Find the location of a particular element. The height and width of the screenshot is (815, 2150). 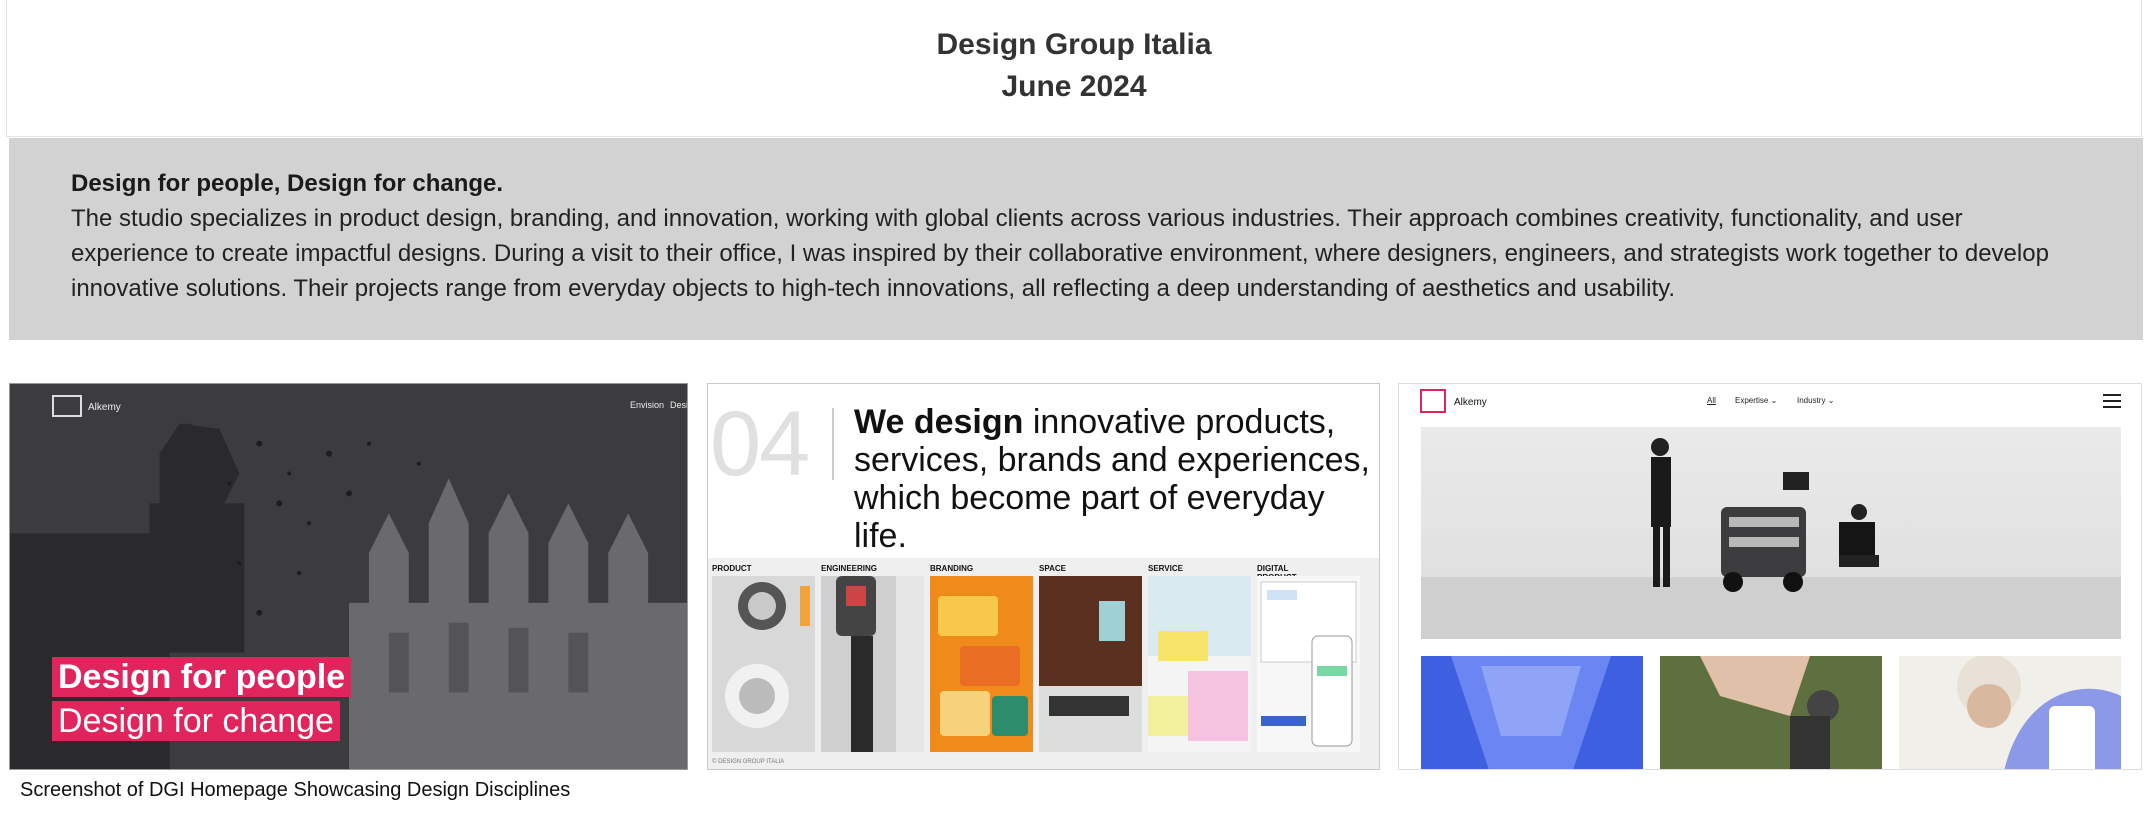

robot-cart-photo is located at coordinates (1771, 533).